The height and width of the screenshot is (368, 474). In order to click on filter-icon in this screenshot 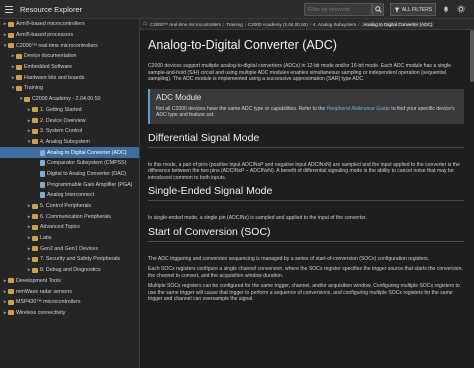, I will do `click(397, 9)`.